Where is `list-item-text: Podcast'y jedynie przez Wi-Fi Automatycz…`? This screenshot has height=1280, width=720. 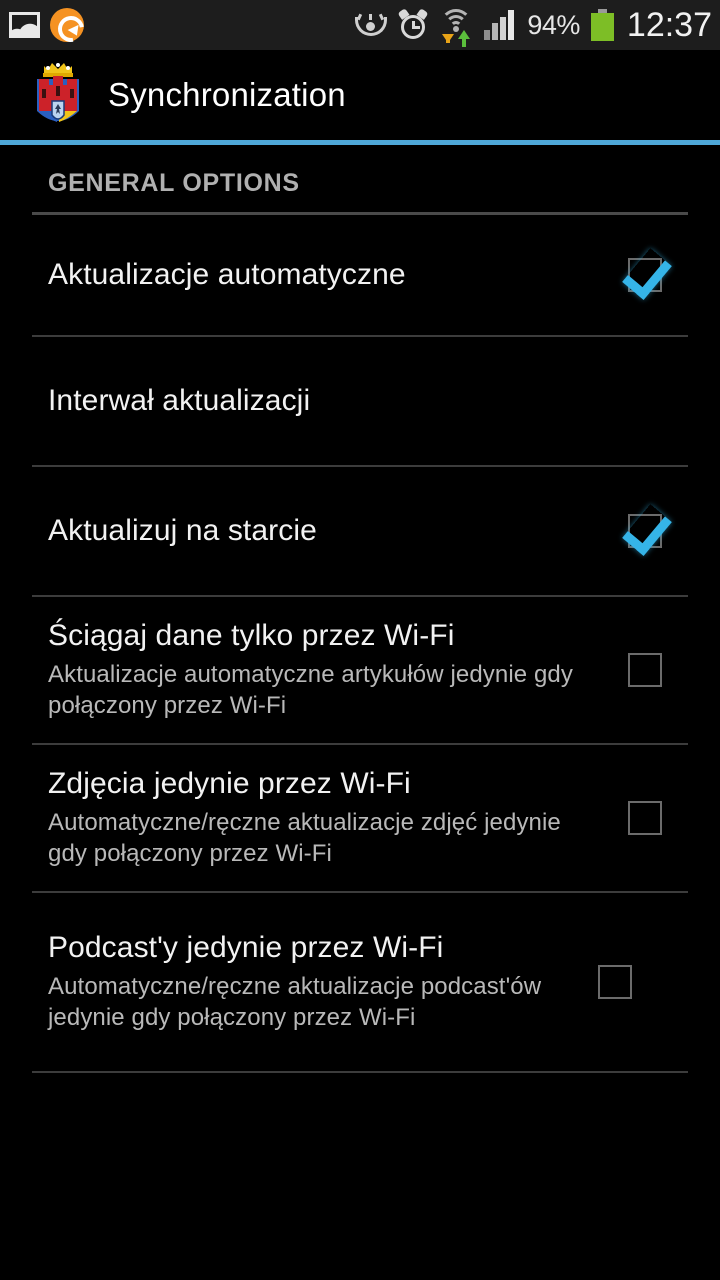
list-item-text: Podcast'y jedynie przez Wi-Fi Automatycz… is located at coordinates (302, 981).